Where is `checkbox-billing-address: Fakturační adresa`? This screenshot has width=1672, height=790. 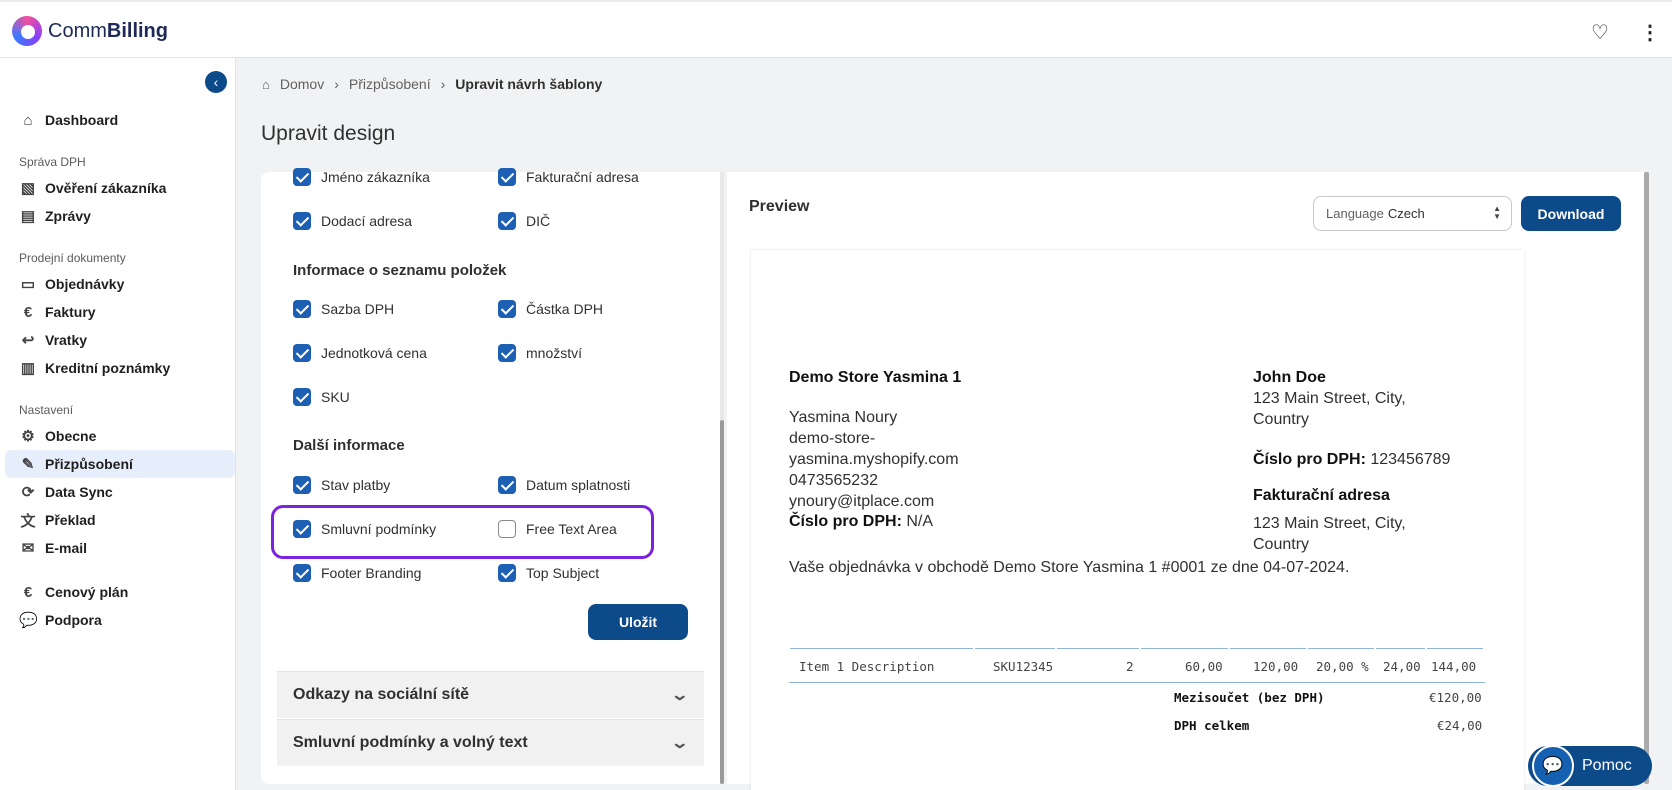
checkbox-billing-address: Fakturační adresa is located at coordinates (568, 177).